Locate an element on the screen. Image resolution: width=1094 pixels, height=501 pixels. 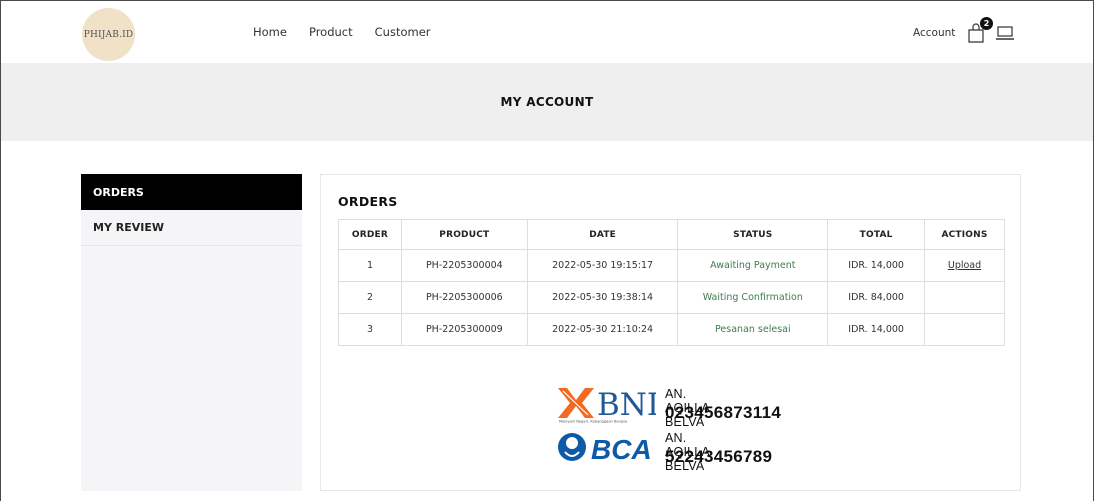
nav-product: Product is located at coordinates (331, 32).